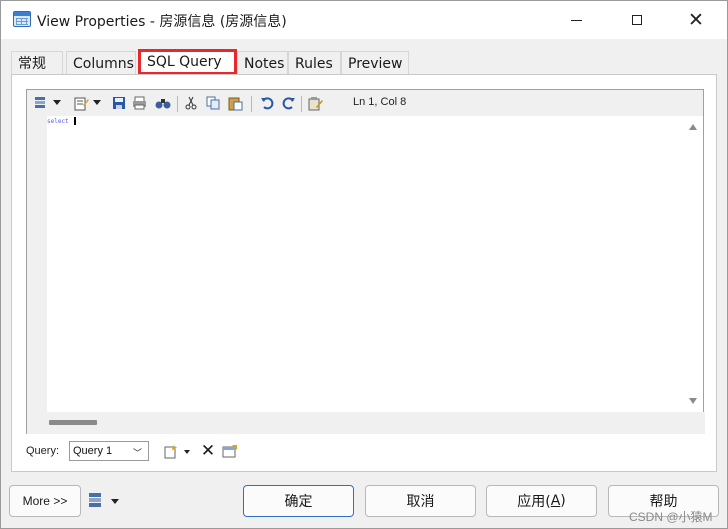 The width and height of the screenshot is (728, 529). I want to click on cancel-button: 取消, so click(420, 501).